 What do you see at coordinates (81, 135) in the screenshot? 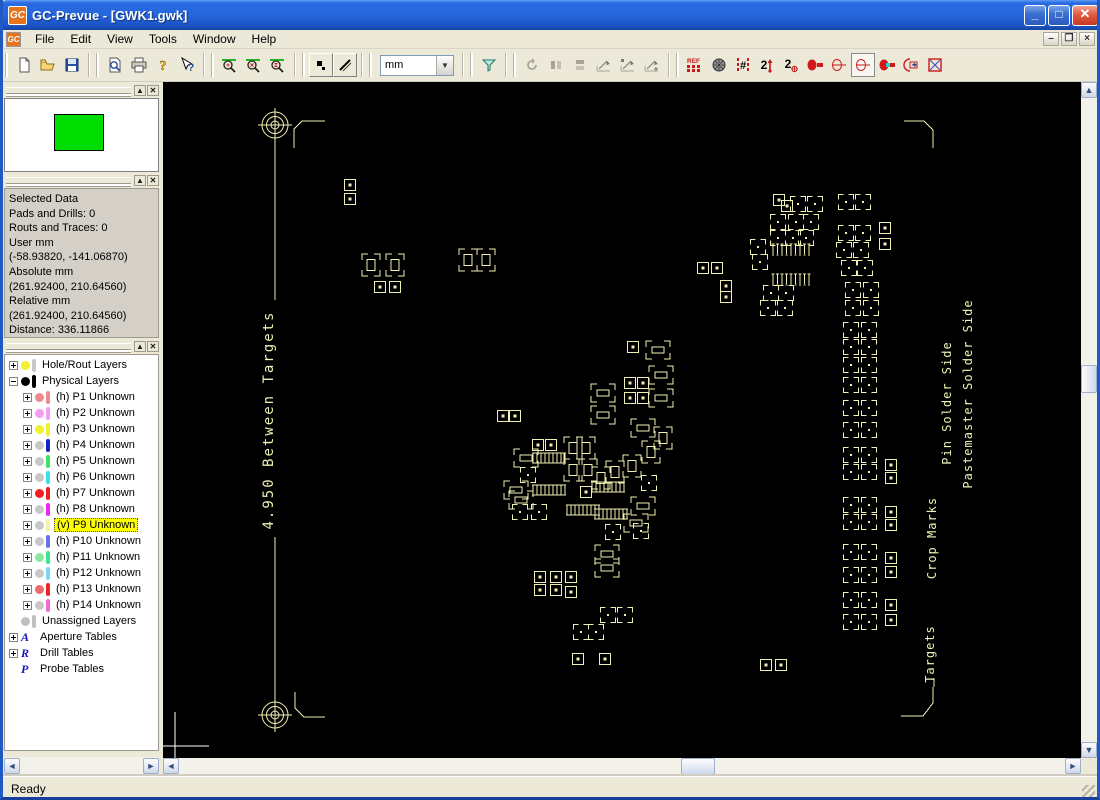
I see `board-overview-panel` at bounding box center [81, 135].